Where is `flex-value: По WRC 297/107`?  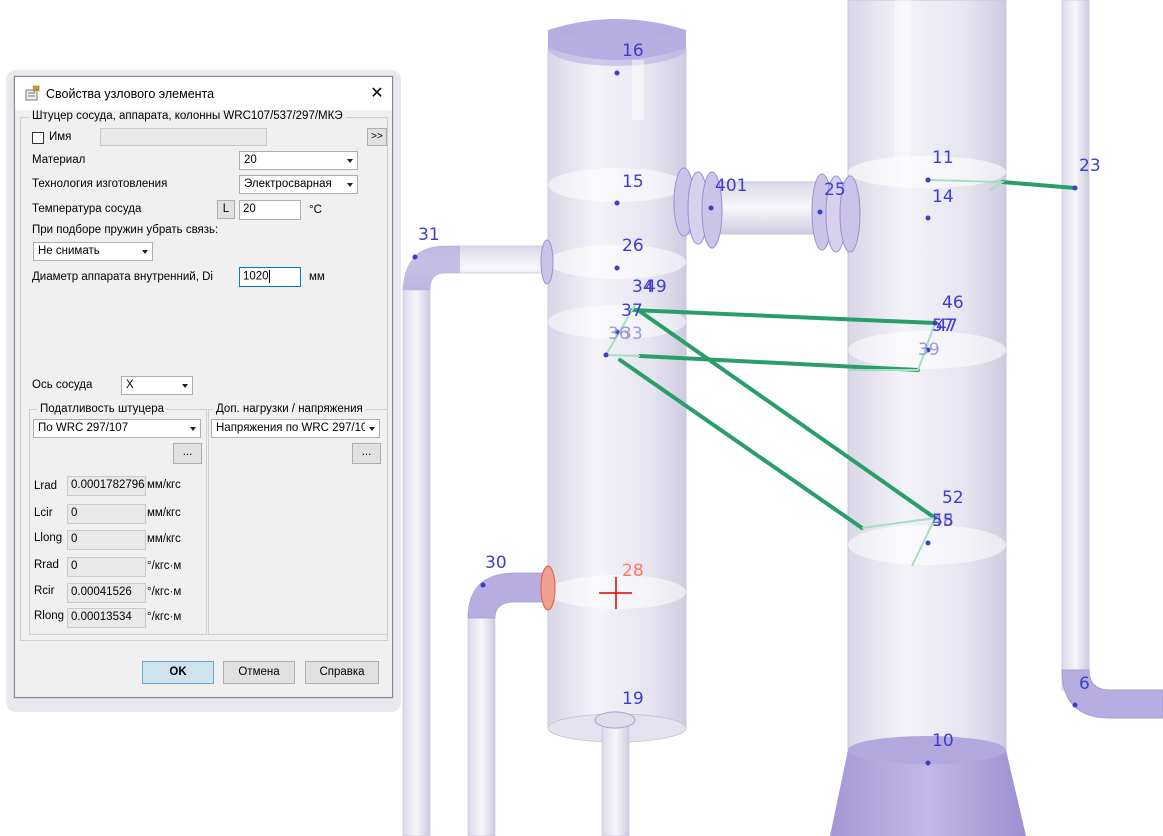 flex-value: По WRC 297/107 is located at coordinates (83, 428).